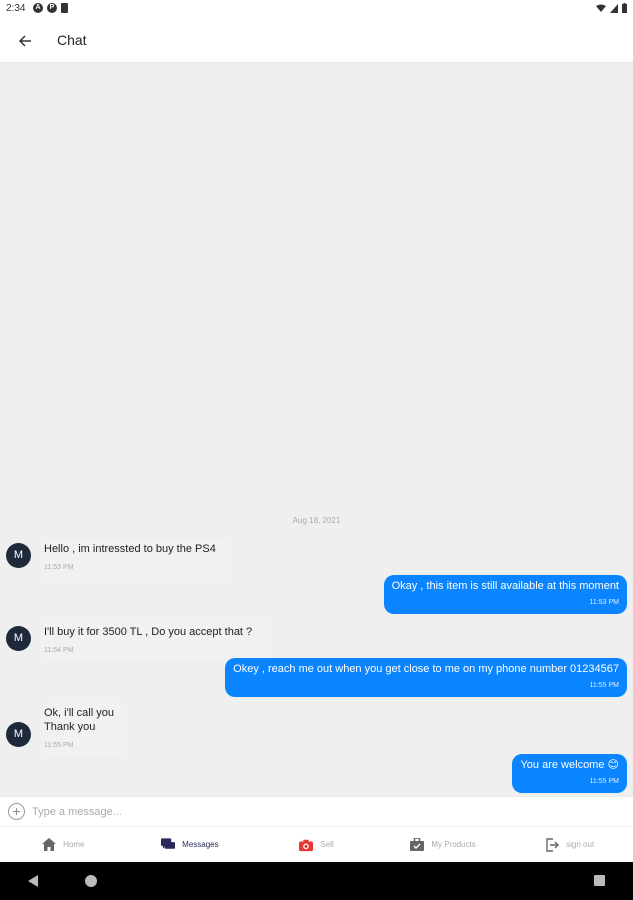 Image resolution: width=633 pixels, height=900 pixels. Describe the element at coordinates (200, 844) in the screenshot. I see `nav-label-messages: Messages` at that location.